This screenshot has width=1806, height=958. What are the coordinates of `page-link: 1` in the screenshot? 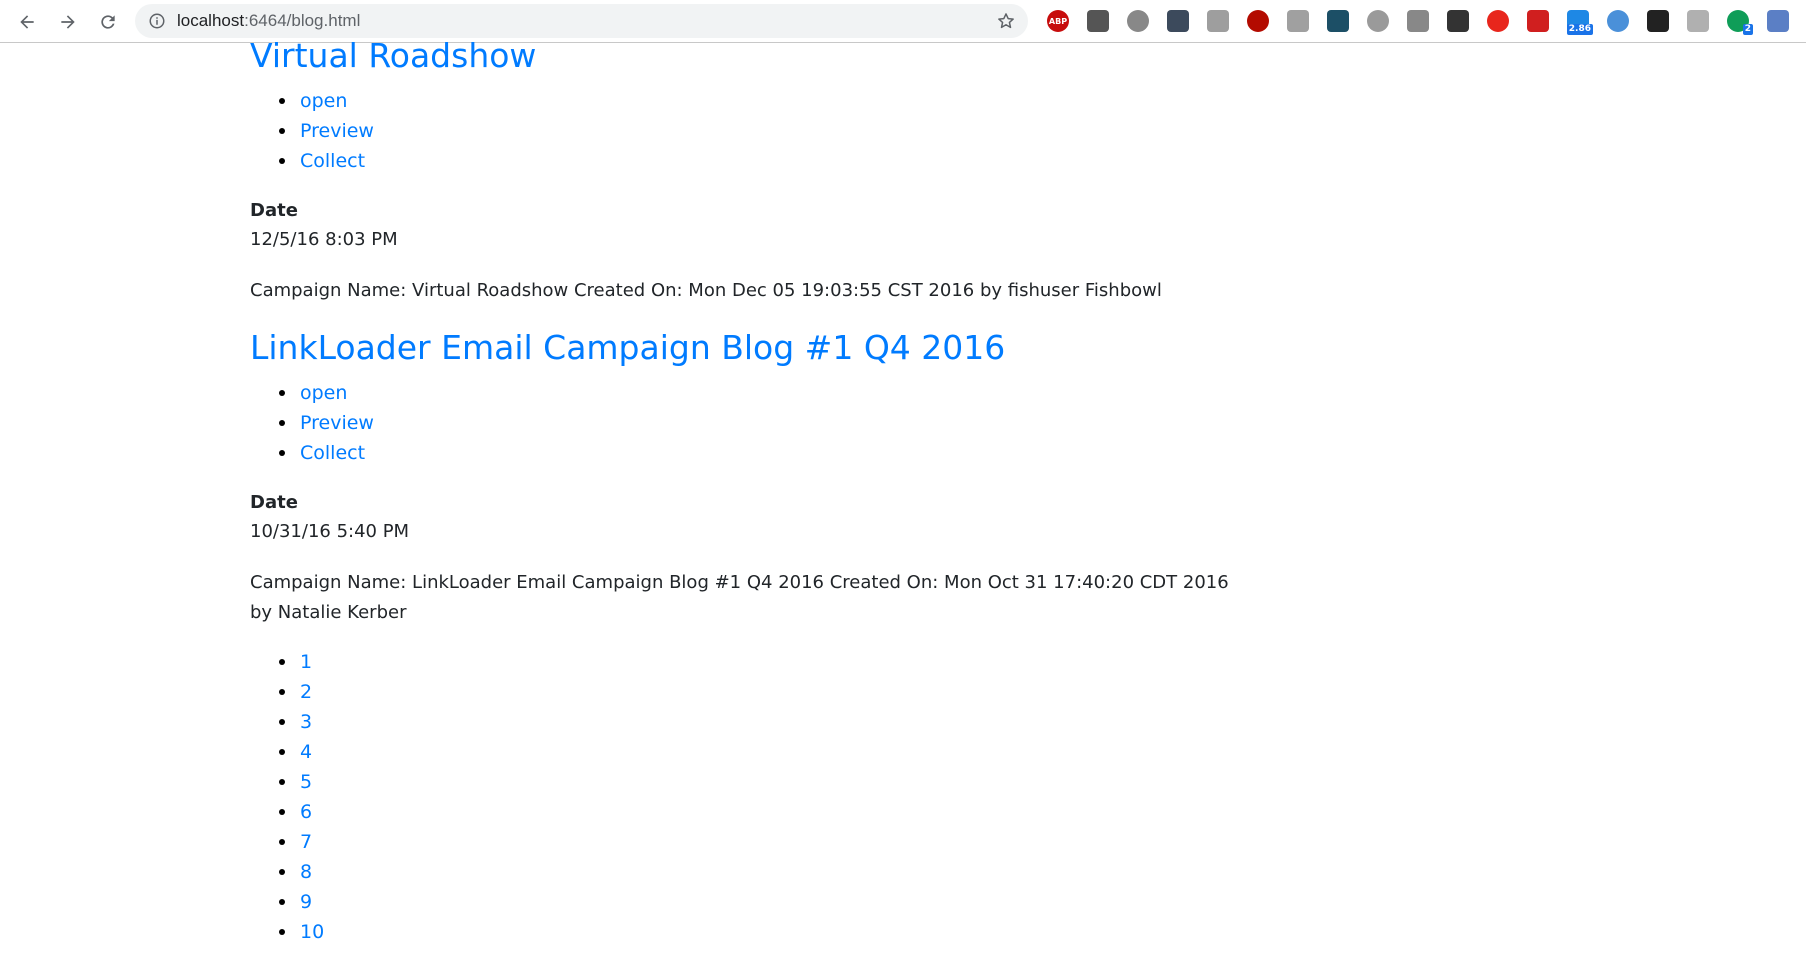 It's located at (287, 662).